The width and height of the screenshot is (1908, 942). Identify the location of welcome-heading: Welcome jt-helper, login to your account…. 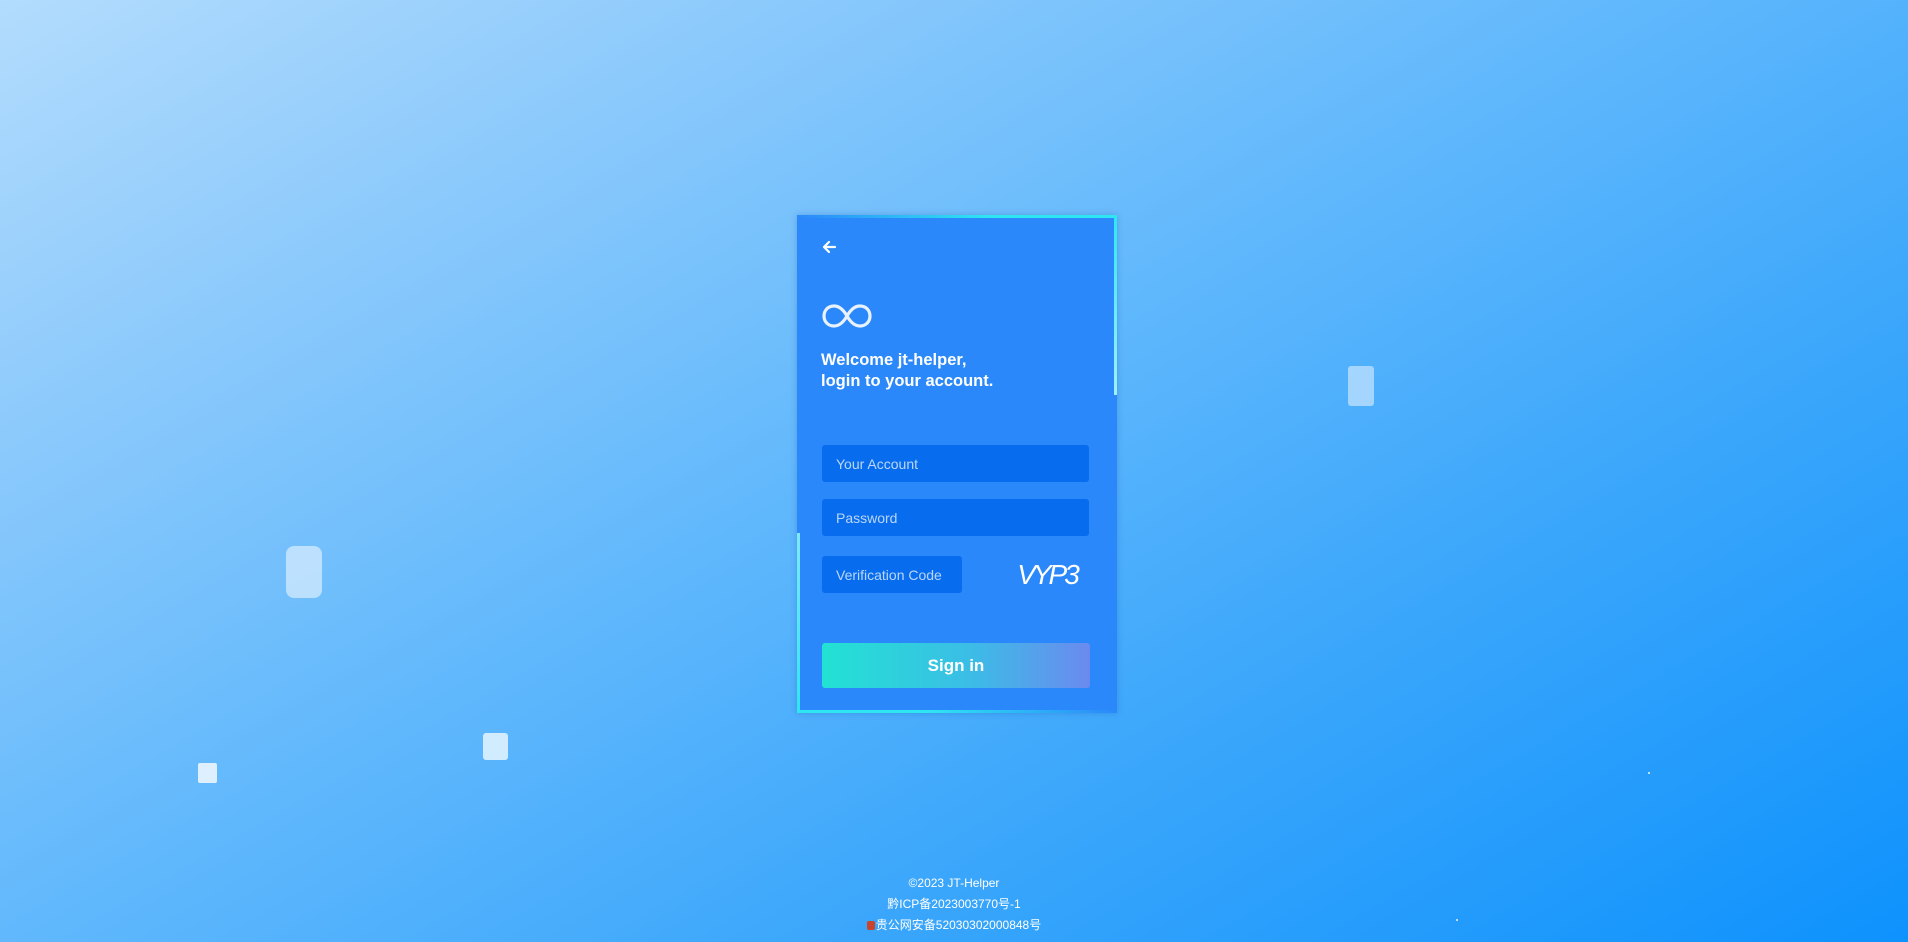
(907, 371).